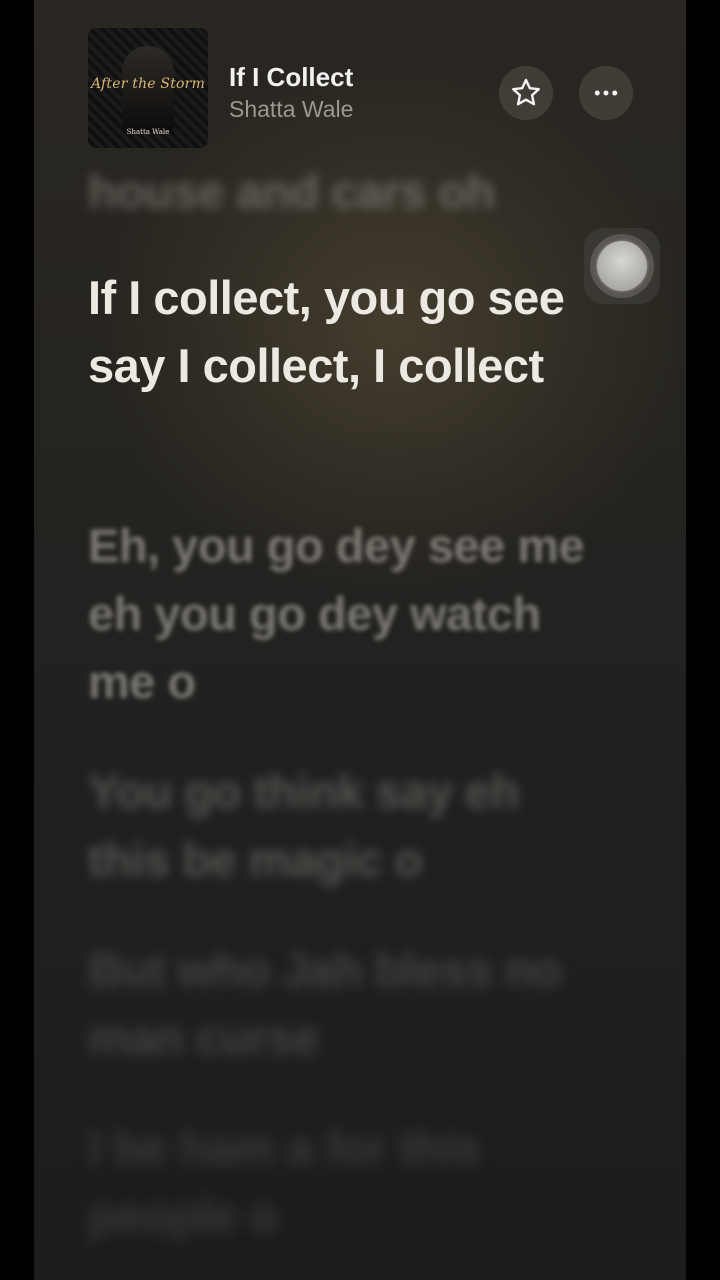 This screenshot has width=720, height=1280. Describe the element at coordinates (291, 77) in the screenshot. I see `song-title: If I Collect` at that location.